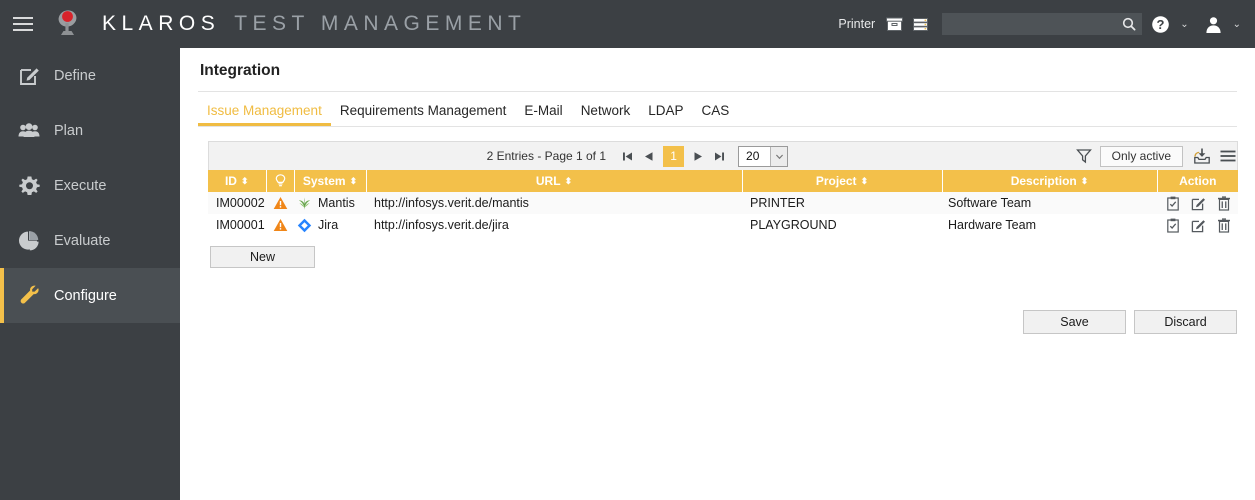  Describe the element at coordinates (82, 240) in the screenshot. I see `sidebar-item-label: Evaluate` at that location.